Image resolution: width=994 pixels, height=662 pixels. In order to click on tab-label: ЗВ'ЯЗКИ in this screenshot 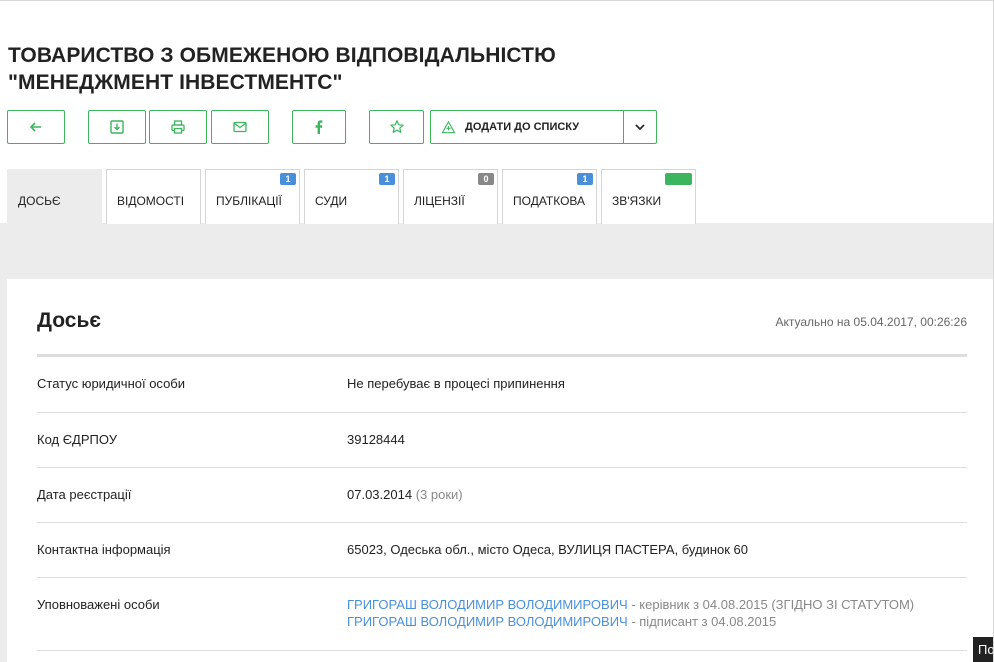, I will do `click(637, 201)`.